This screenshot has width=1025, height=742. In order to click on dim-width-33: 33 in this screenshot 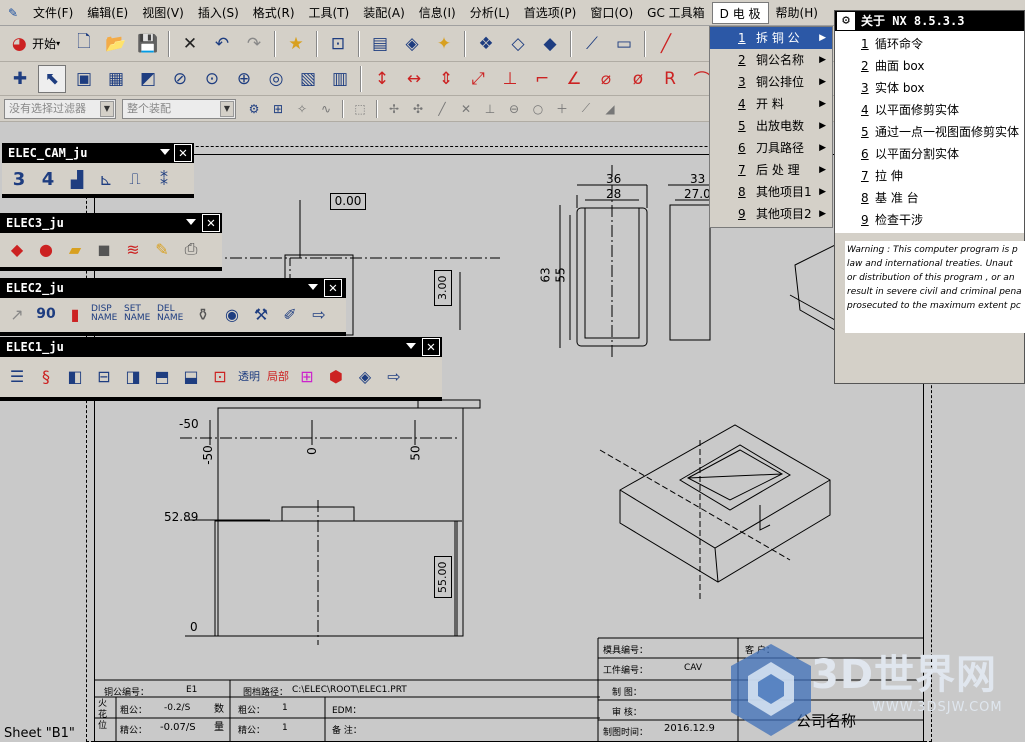, I will do `click(698, 179)`.